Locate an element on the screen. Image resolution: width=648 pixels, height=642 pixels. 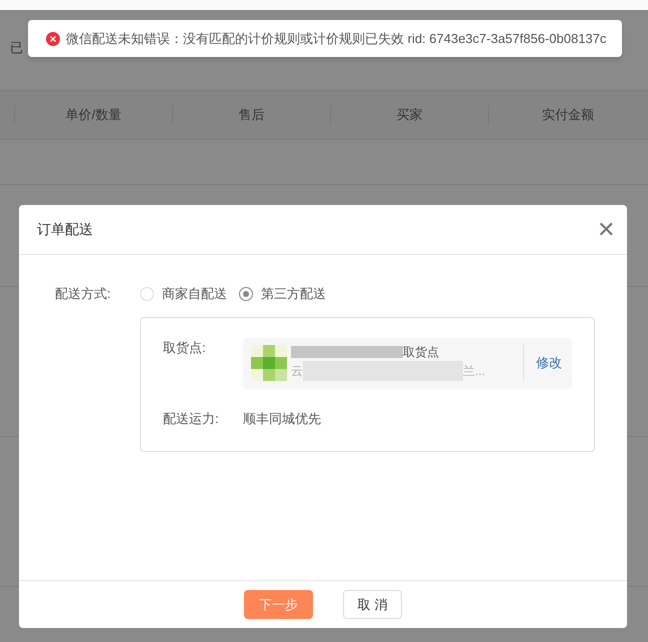
column-header: 单价/数量 is located at coordinates (94, 115).